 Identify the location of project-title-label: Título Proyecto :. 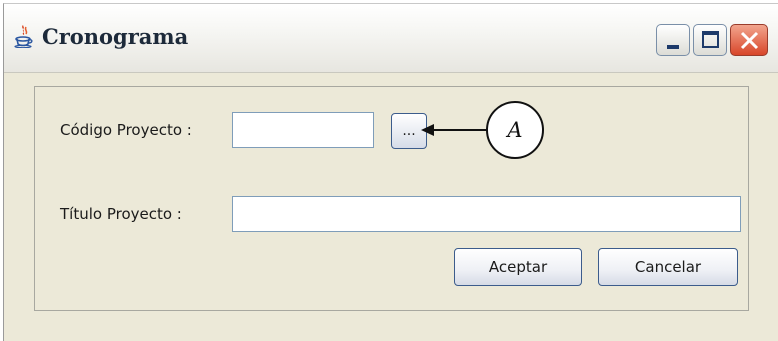
(121, 214).